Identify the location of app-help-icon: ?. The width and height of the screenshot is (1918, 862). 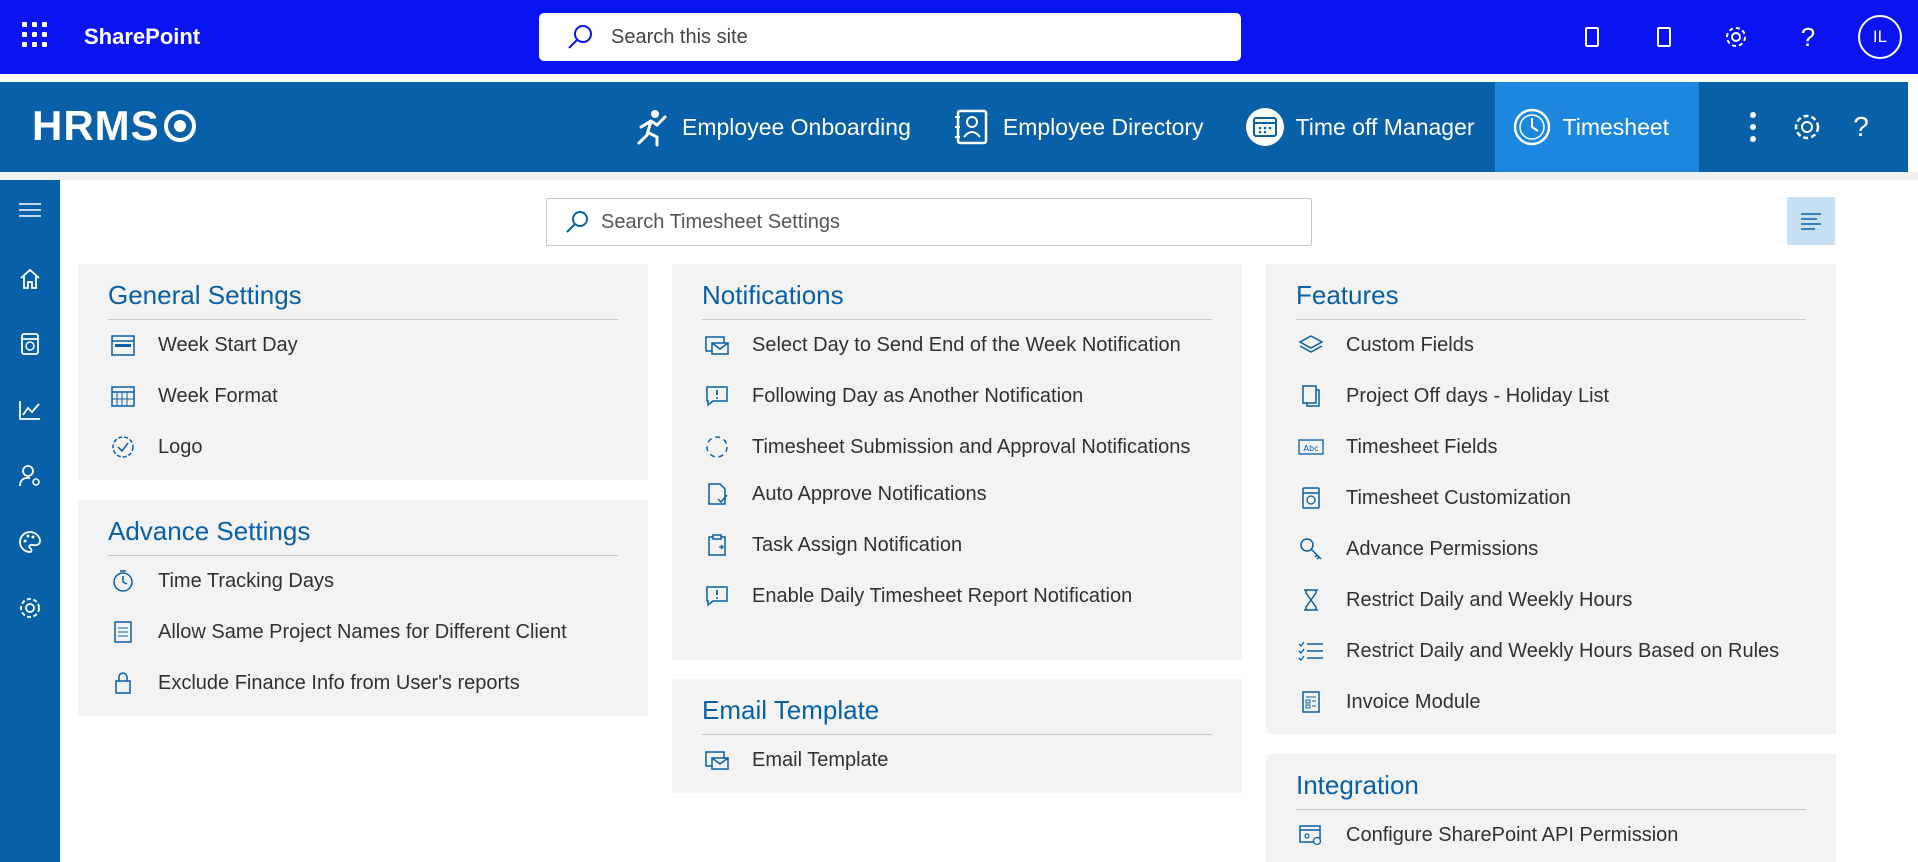
(1861, 127).